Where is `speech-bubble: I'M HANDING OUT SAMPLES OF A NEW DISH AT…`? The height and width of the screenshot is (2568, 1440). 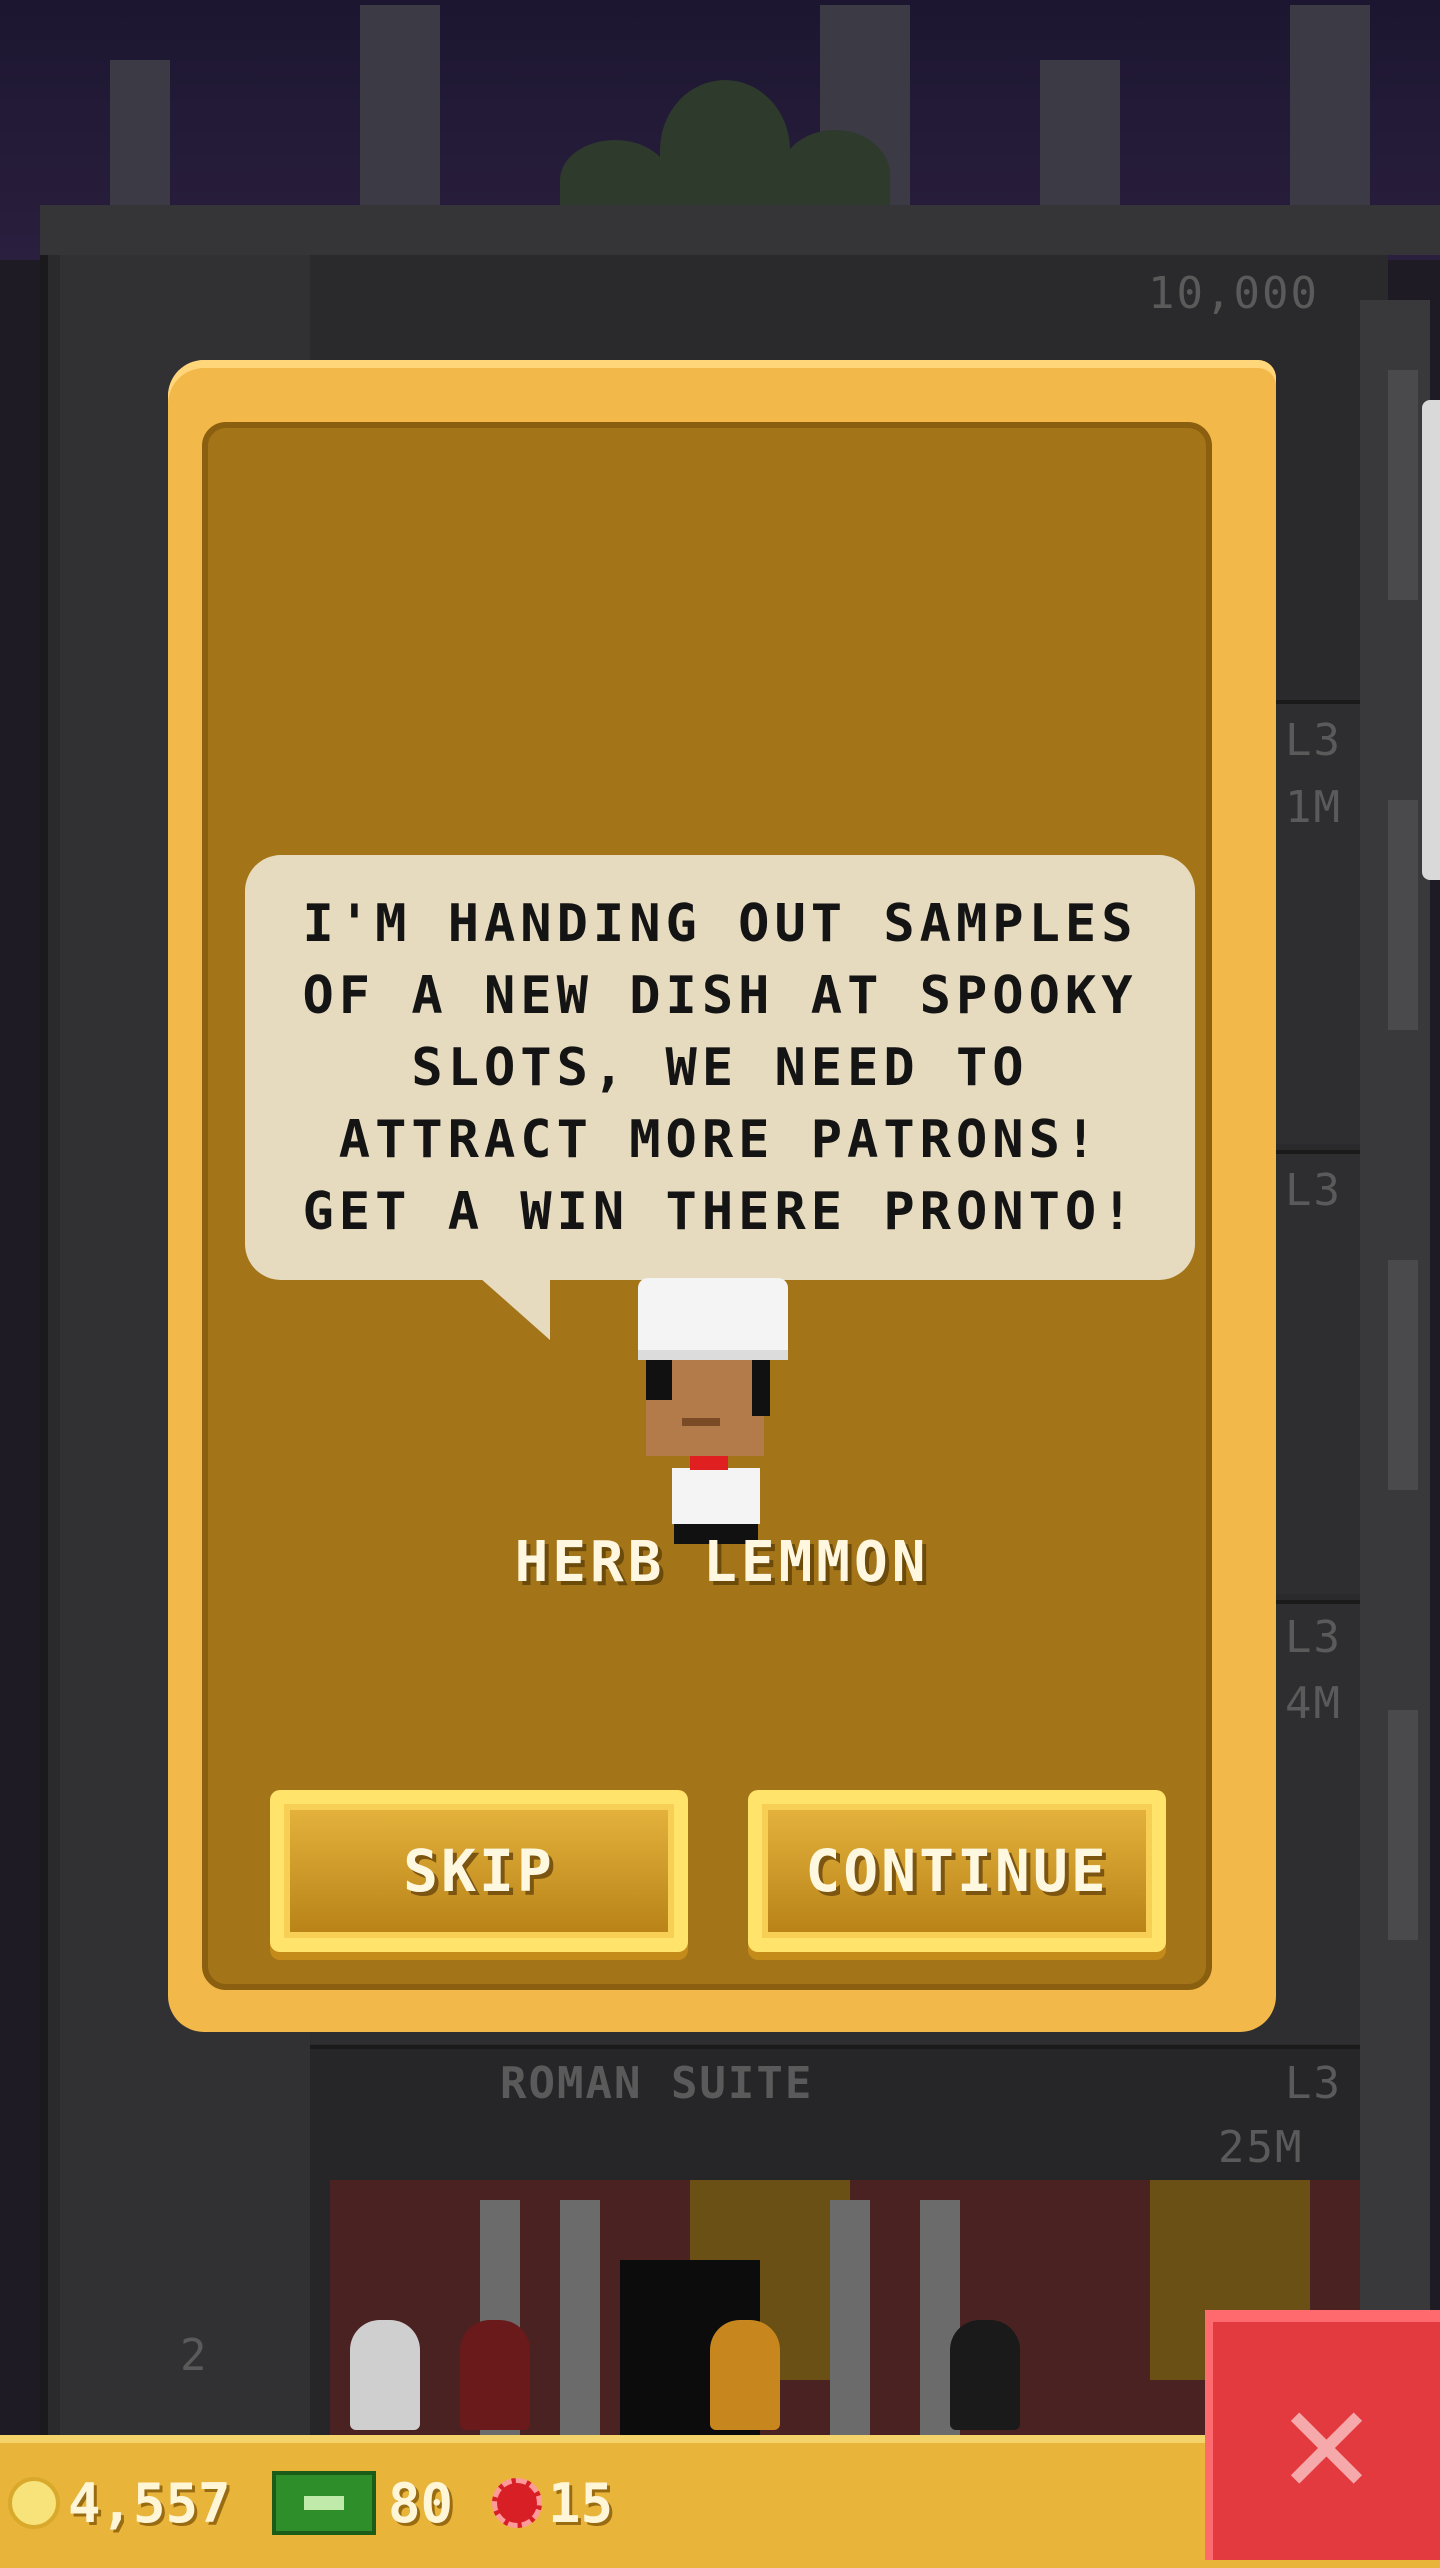 speech-bubble: I'M HANDING OUT SAMPLES OF A NEW DISH AT… is located at coordinates (720, 1067).